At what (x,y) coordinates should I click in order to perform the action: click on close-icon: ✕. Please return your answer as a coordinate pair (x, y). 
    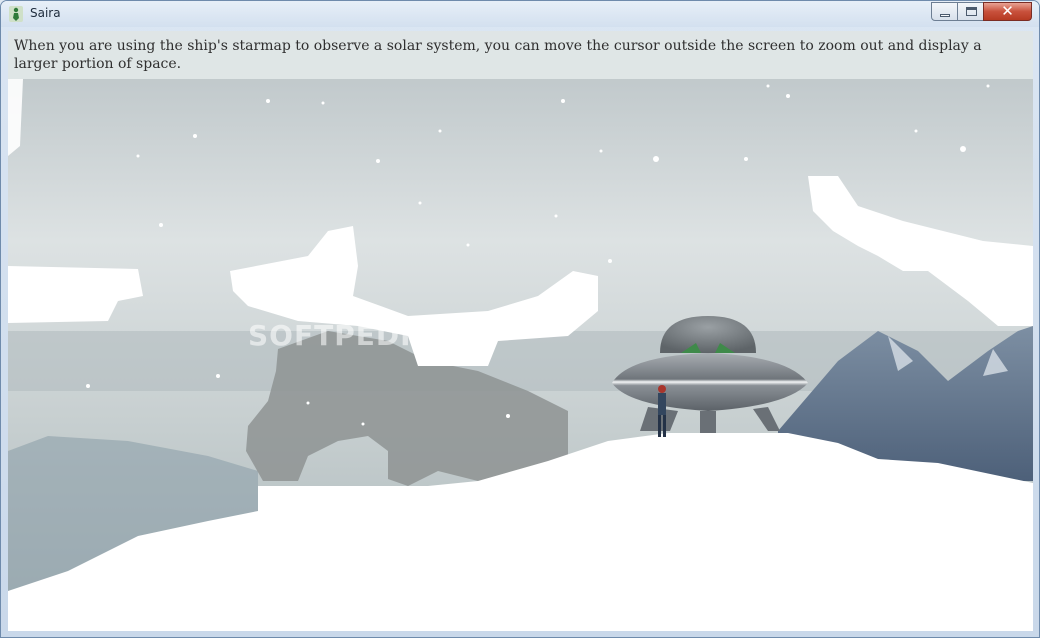
    Looking at the image, I should click on (1007, 11).